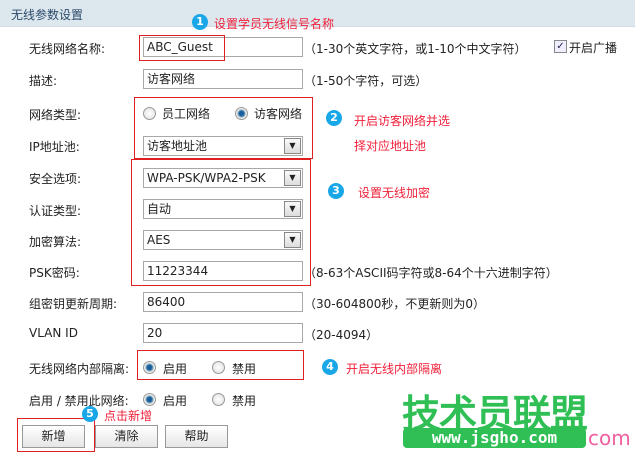 The width and height of the screenshot is (635, 453). Describe the element at coordinates (67, 49) in the screenshot. I see `ssid-label: 无线网络名称:` at that location.